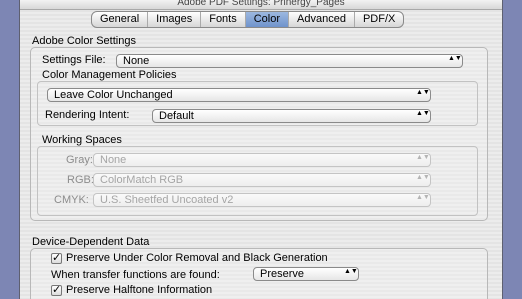  I want to click on tab-fonts: Fonts, so click(223, 19).